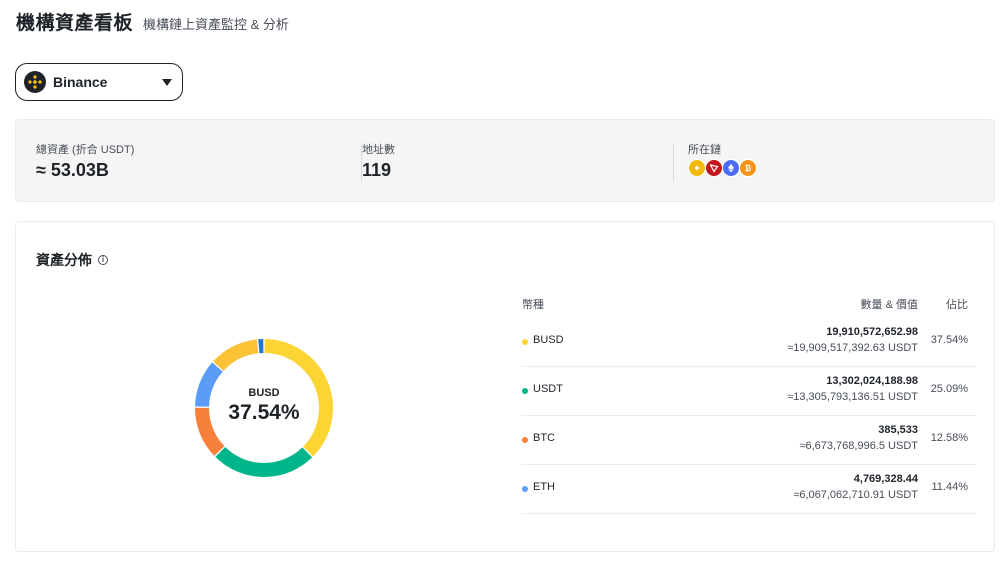  Describe the element at coordinates (889, 304) in the screenshot. I see `header-amount: 數量 & 價值` at that location.